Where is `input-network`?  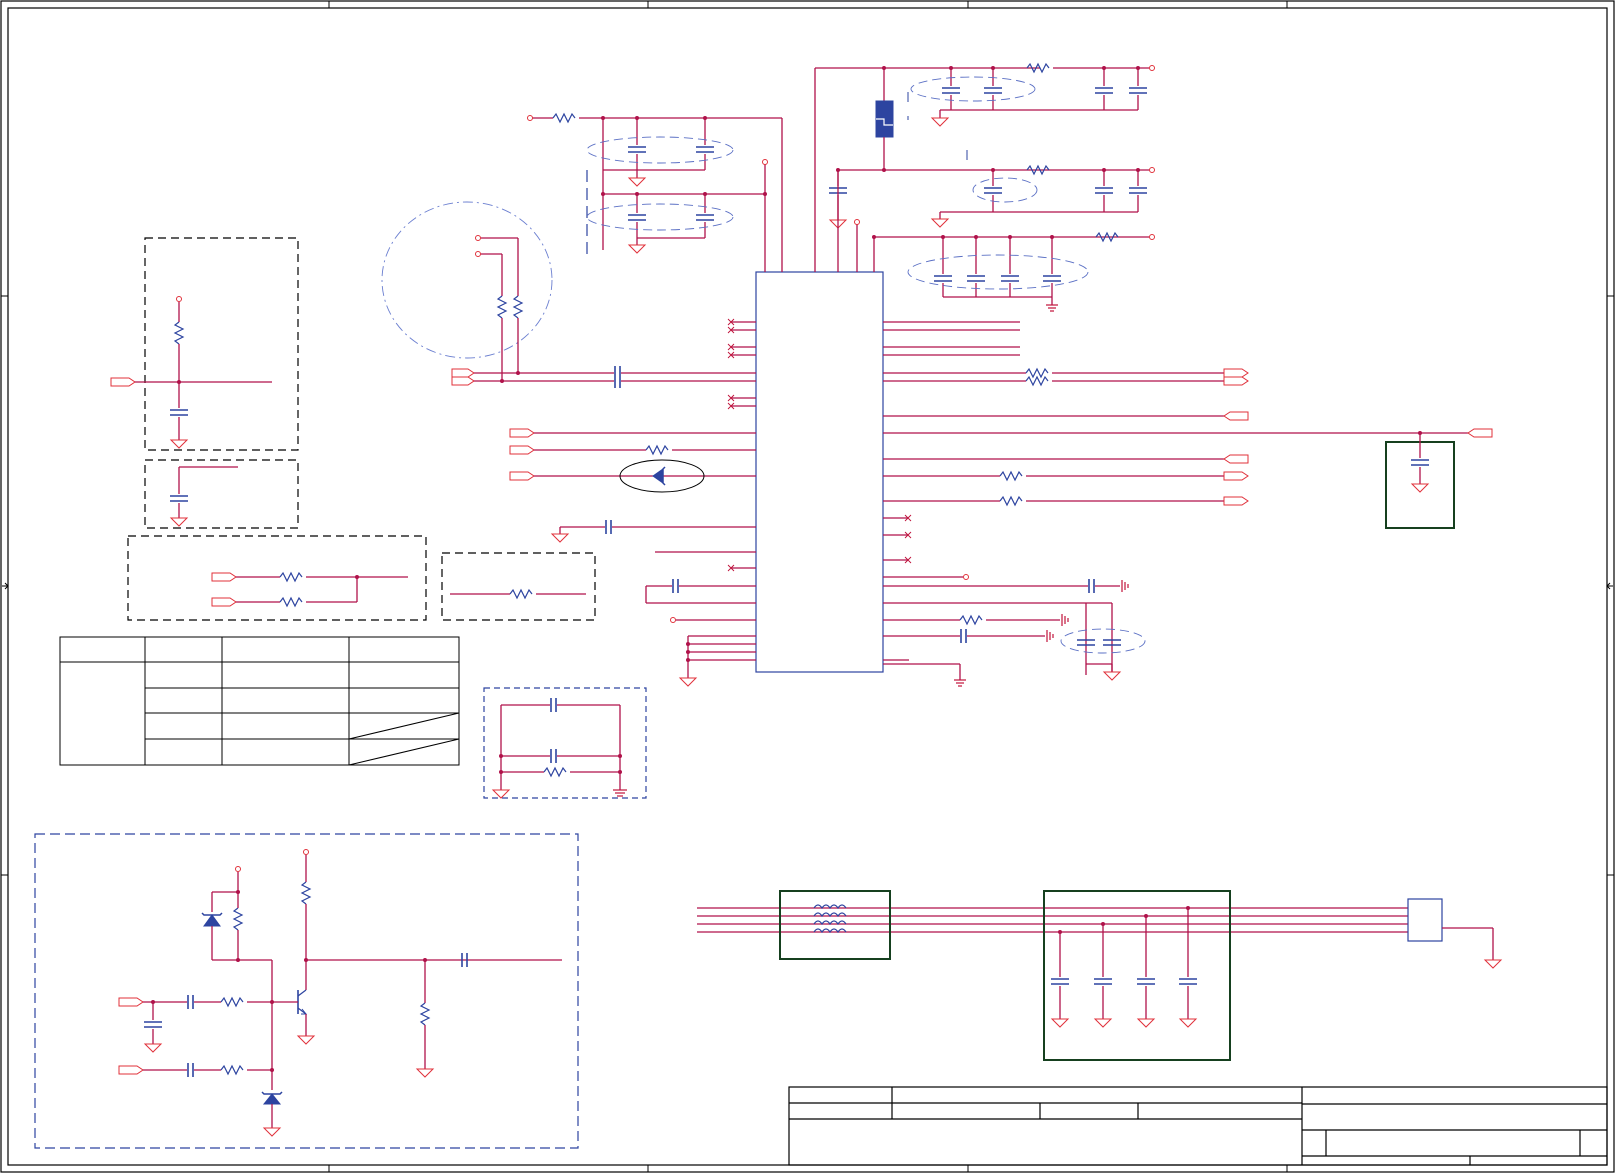 input-network is located at coordinates (568, 294).